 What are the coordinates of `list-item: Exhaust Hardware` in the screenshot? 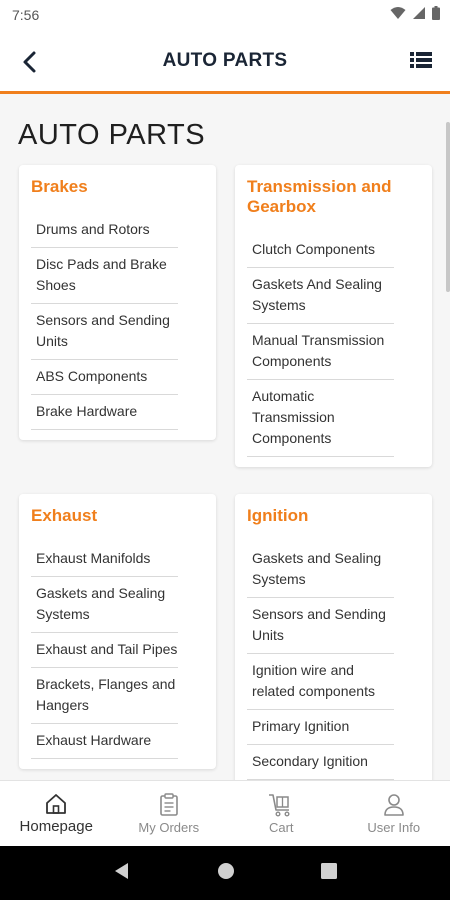 It's located at (104, 741).